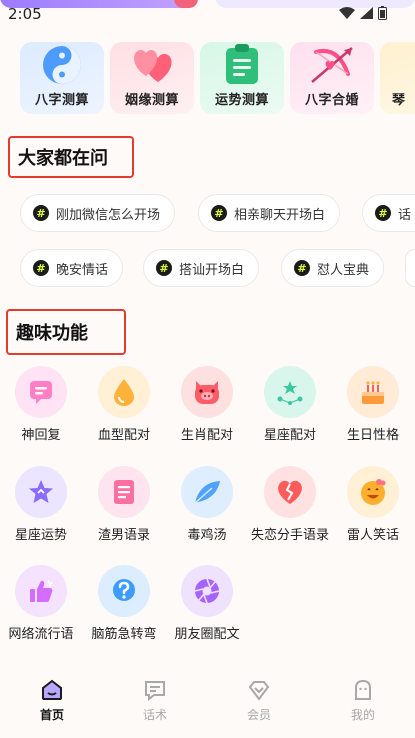 The image size is (415, 738). I want to click on banner-dot, so click(186, 4).